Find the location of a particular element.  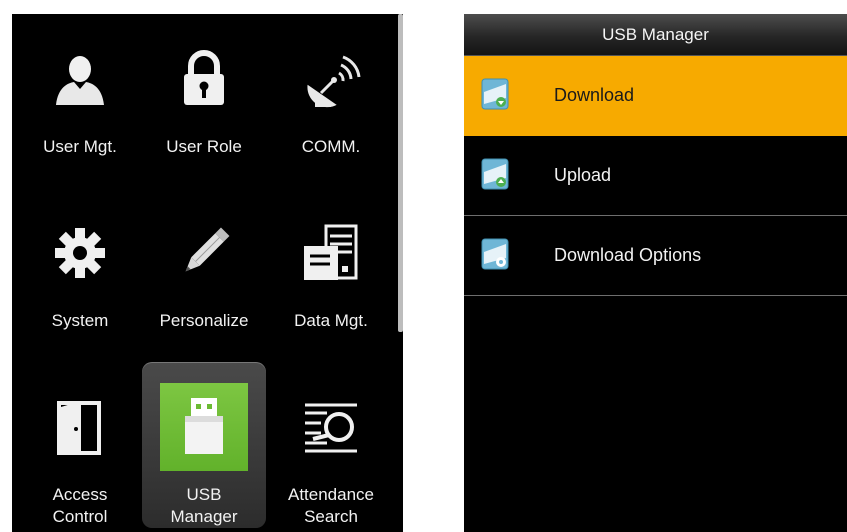

menu-tile-user-role: User Role is located at coordinates (204, 97).